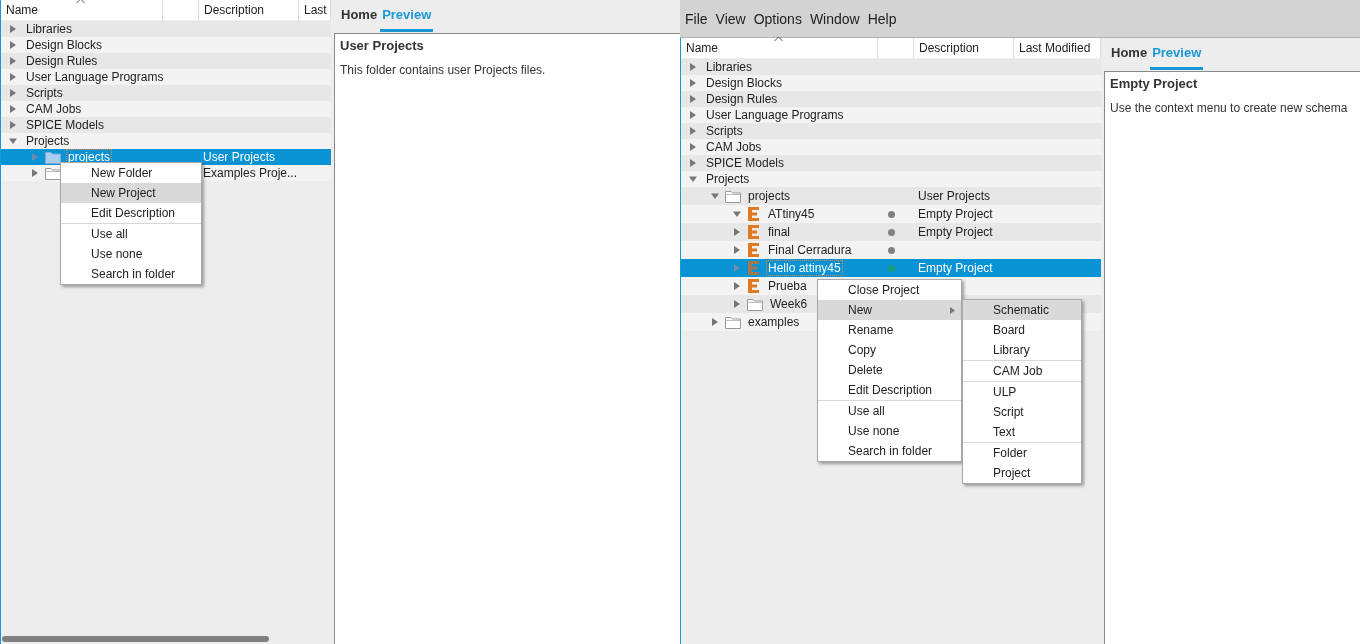 Image resolution: width=1360 pixels, height=644 pixels. I want to click on item-name: Final Cerradura, so click(810, 250).